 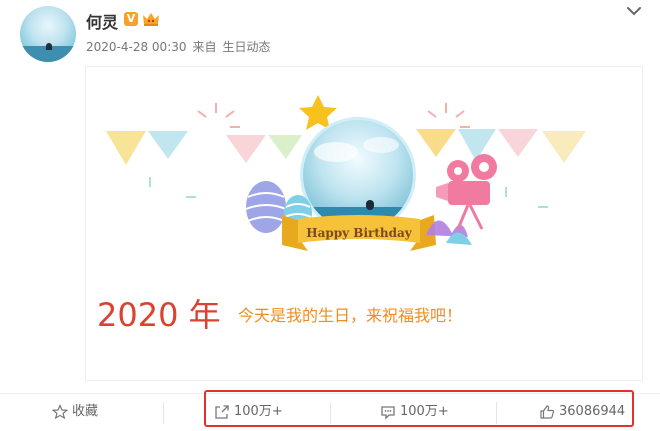 What do you see at coordinates (419, 408) in the screenshot?
I see `highlight-box` at bounding box center [419, 408].